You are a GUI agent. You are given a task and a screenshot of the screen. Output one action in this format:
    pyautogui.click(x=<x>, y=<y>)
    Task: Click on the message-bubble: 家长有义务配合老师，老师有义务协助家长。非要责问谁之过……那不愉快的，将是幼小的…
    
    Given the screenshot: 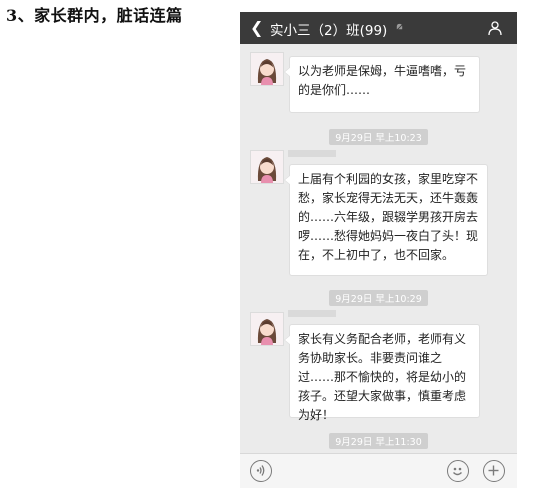 What is the action you would take?
    pyautogui.click(x=382, y=373)
    